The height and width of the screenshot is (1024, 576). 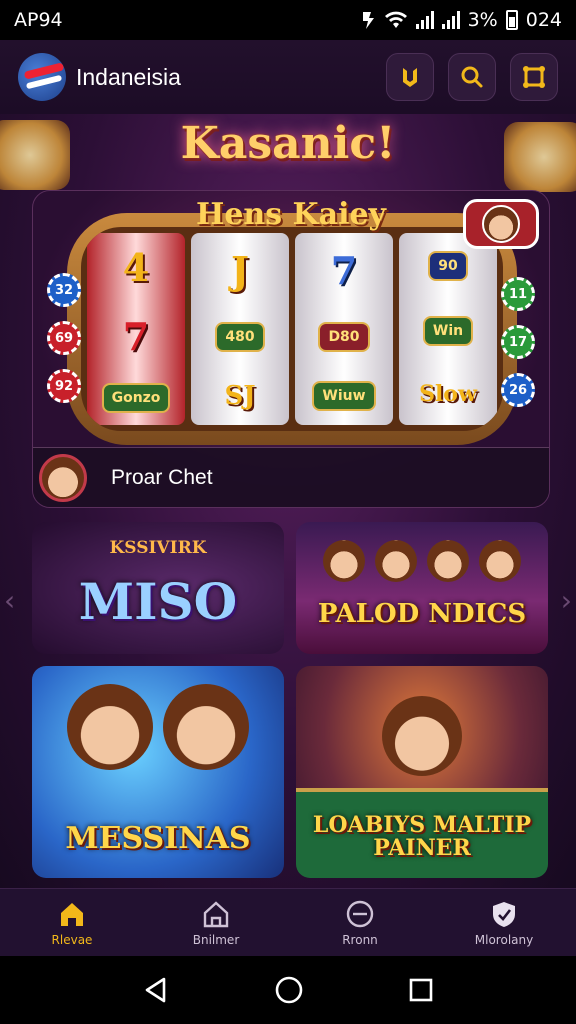 I want to click on coins-button, so click(x=410, y=77).